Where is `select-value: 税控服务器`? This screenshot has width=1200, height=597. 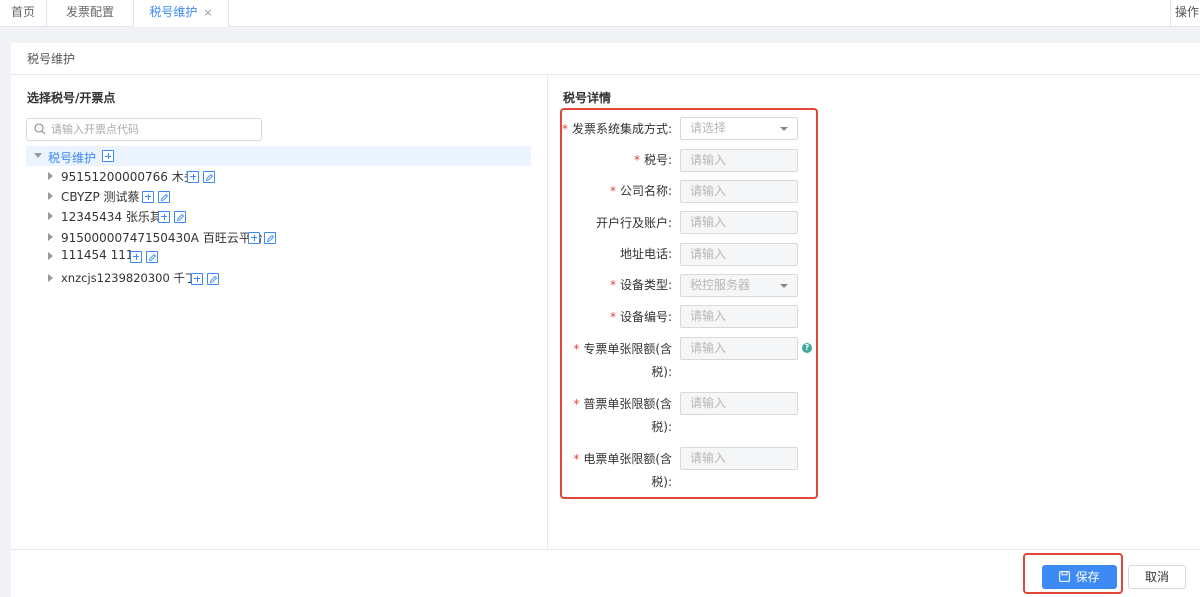 select-value: 税控服务器 is located at coordinates (720, 285).